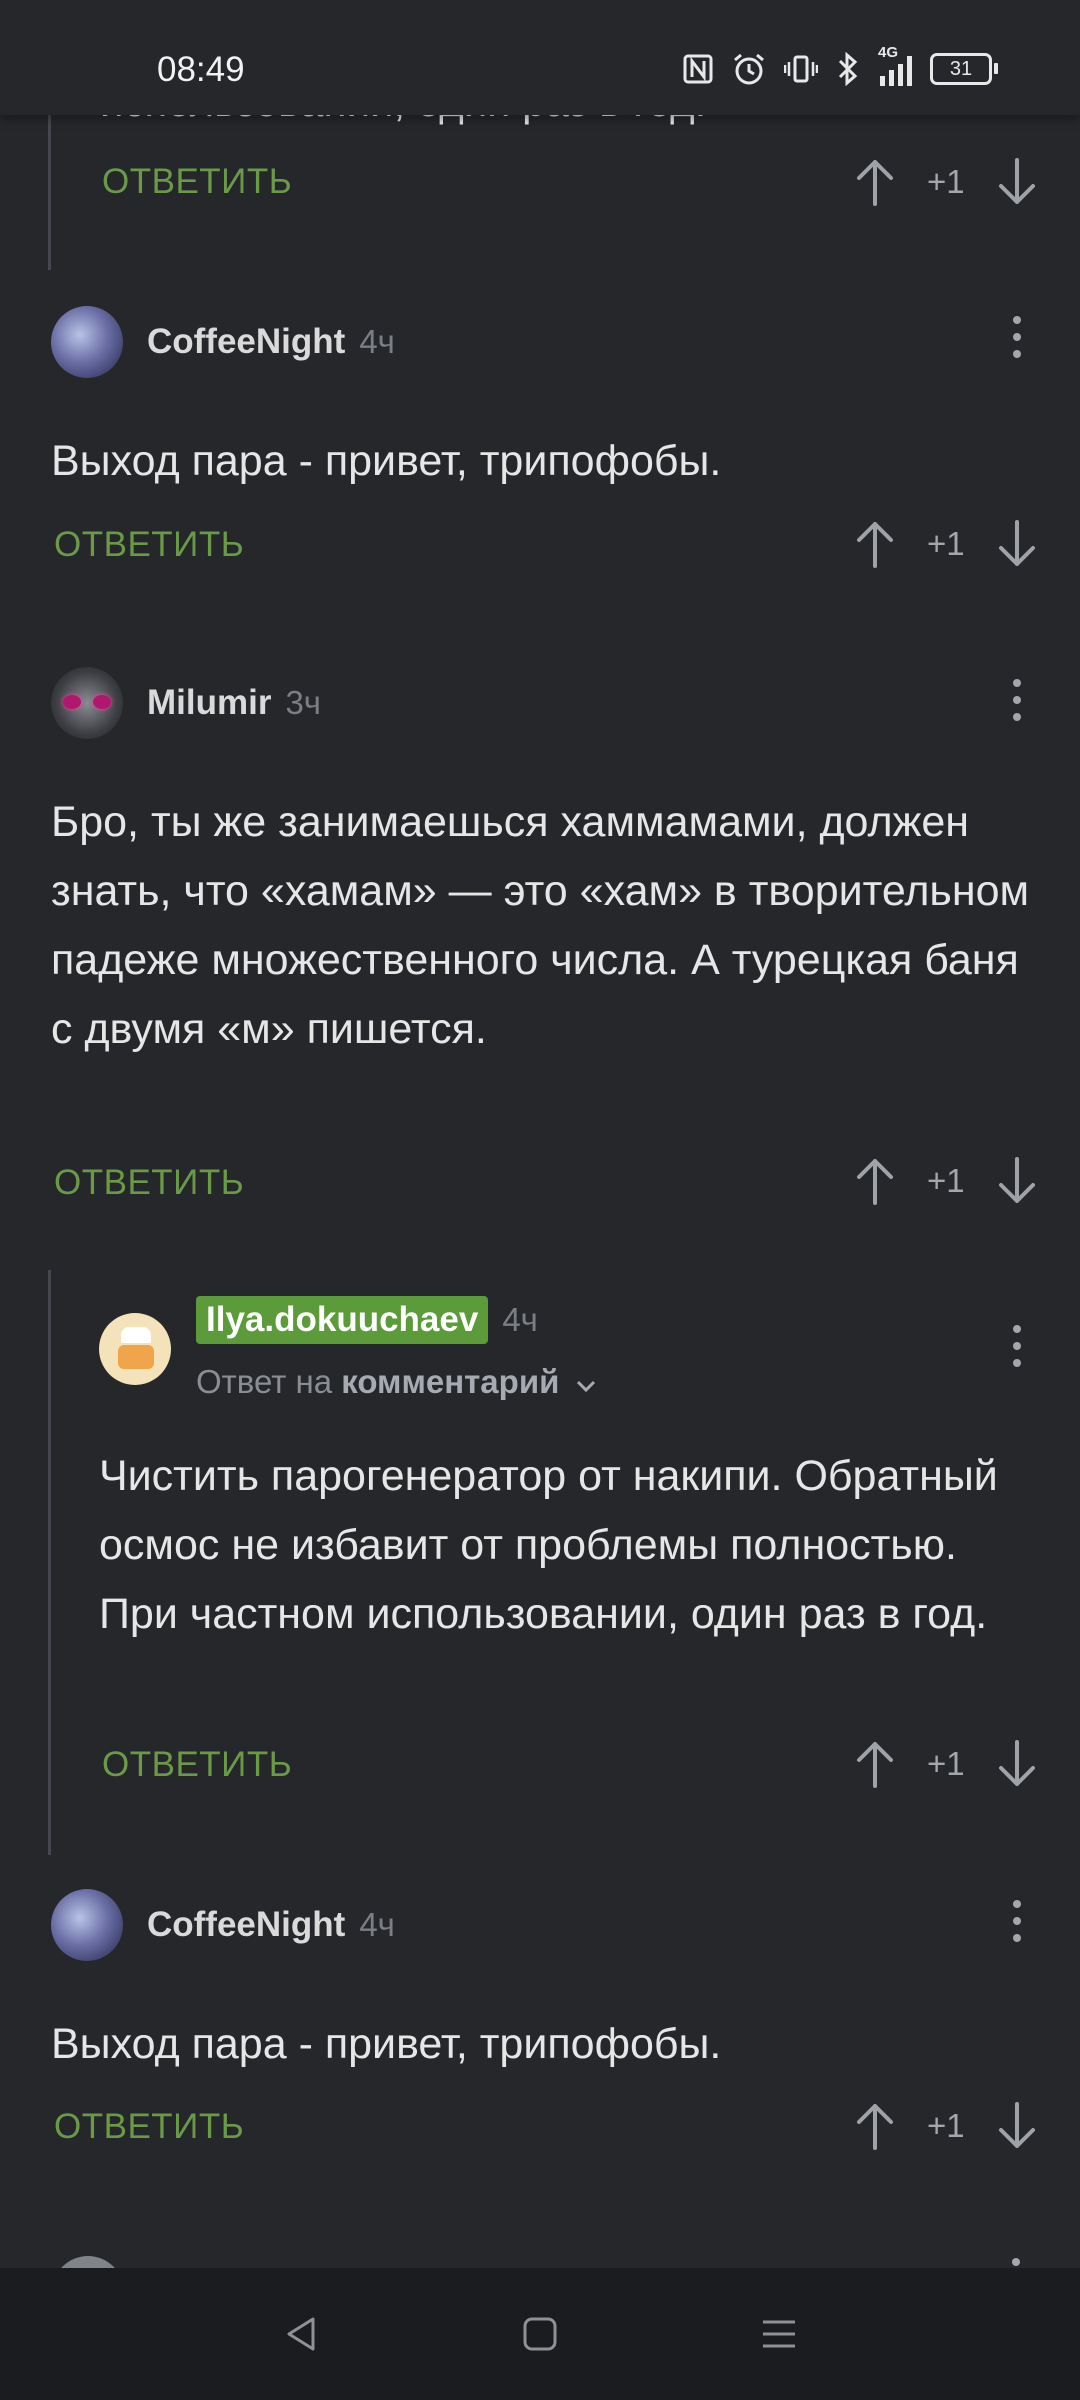  I want to click on reply-to-link: Ответ на комментарий, so click(396, 1382).